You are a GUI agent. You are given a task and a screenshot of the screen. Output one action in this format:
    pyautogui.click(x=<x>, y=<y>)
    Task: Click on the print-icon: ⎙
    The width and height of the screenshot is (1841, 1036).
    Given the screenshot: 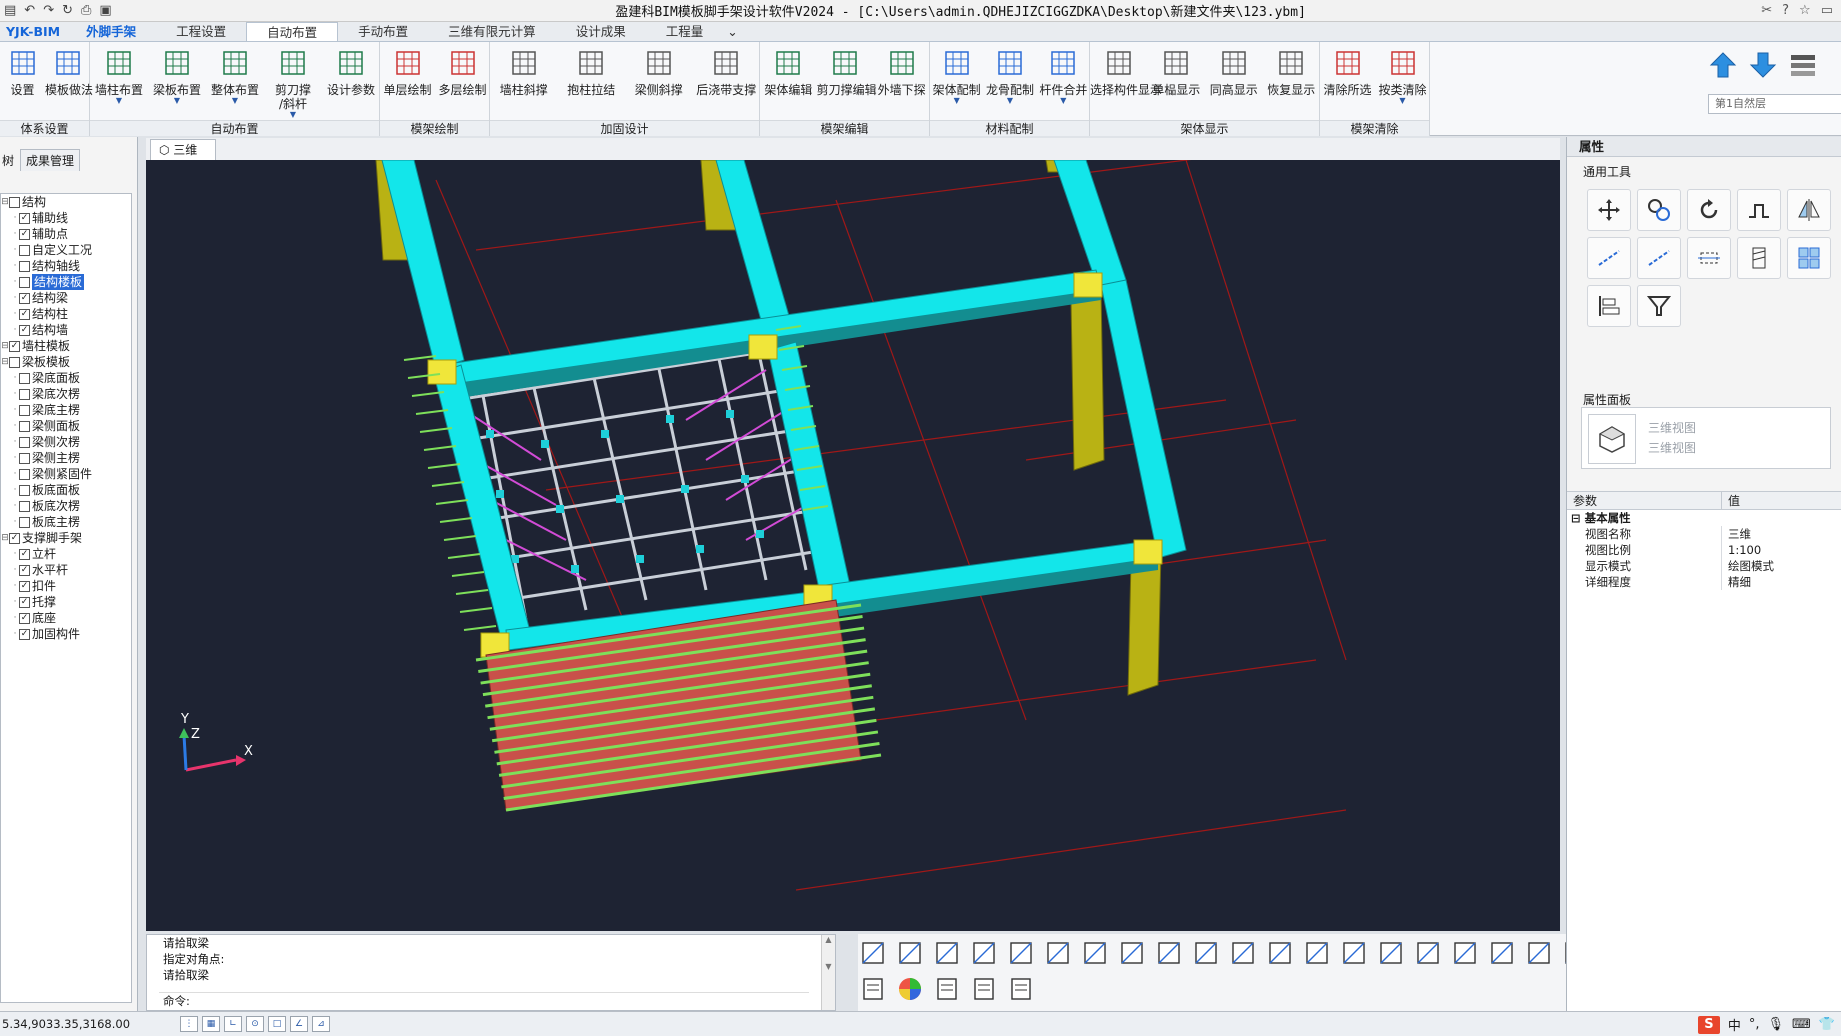 What is the action you would take?
    pyautogui.click(x=86, y=10)
    